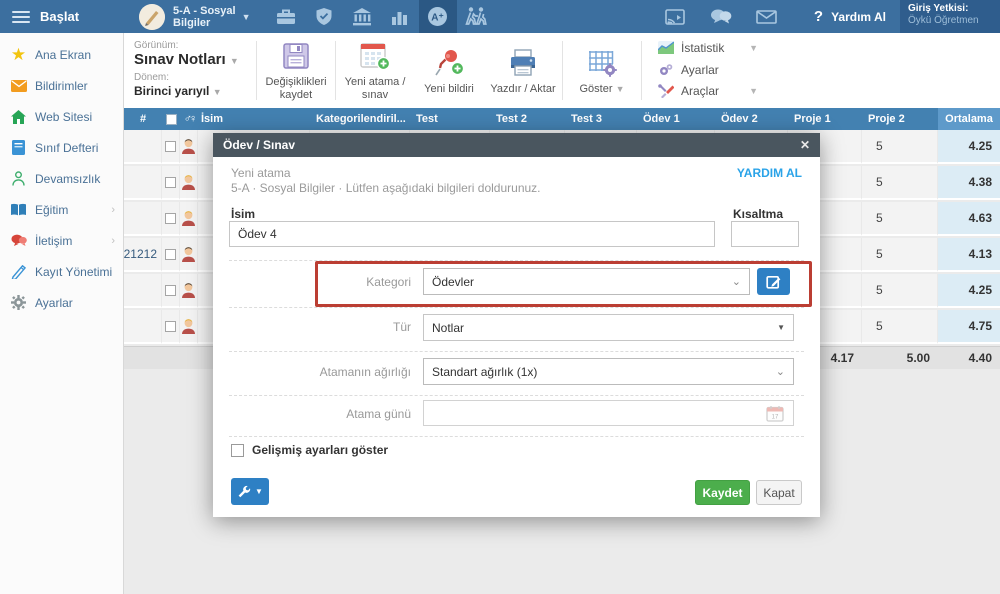  What do you see at coordinates (711, 70) in the screenshot?
I see `settings-menu: Ayarlar` at bounding box center [711, 70].